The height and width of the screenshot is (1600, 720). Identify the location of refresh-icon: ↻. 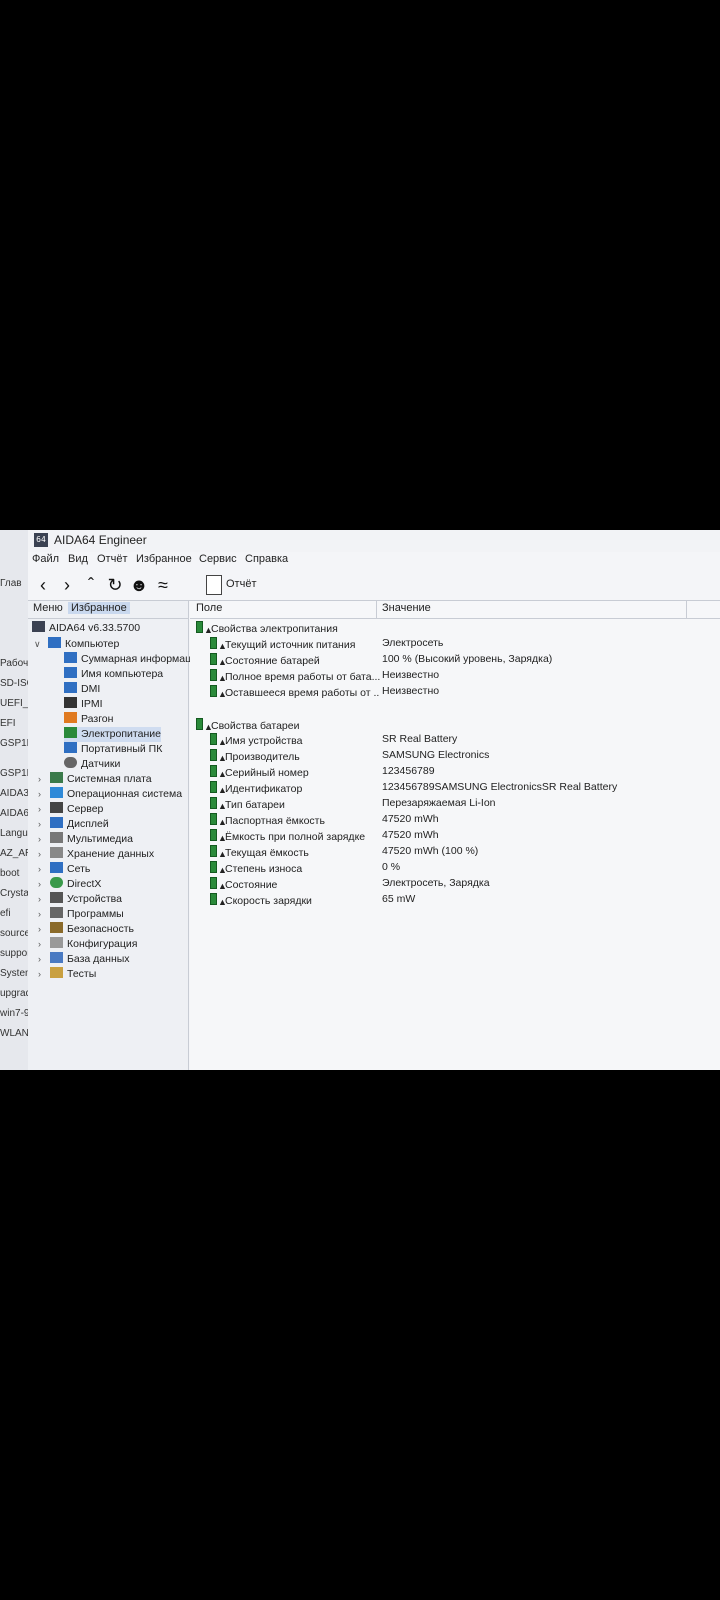
(115, 585).